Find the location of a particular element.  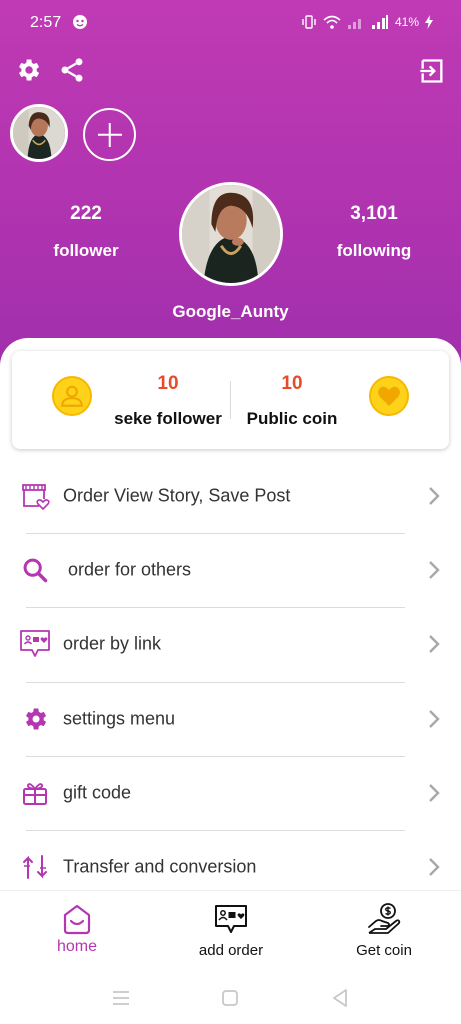

avatar-image is located at coordinates (39, 133).